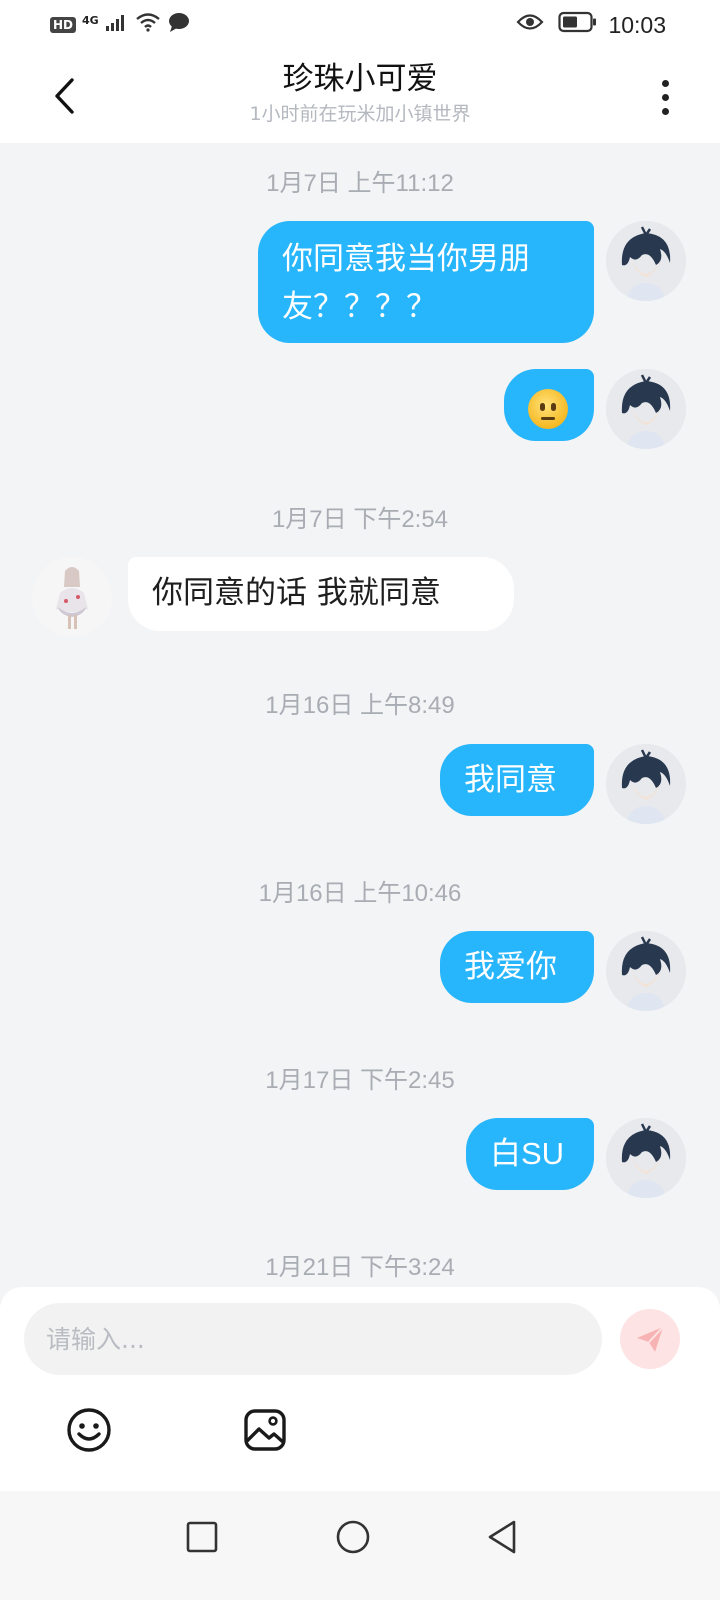 The height and width of the screenshot is (1600, 720). I want to click on contact-name: 珍珠小可爱, so click(360, 79).